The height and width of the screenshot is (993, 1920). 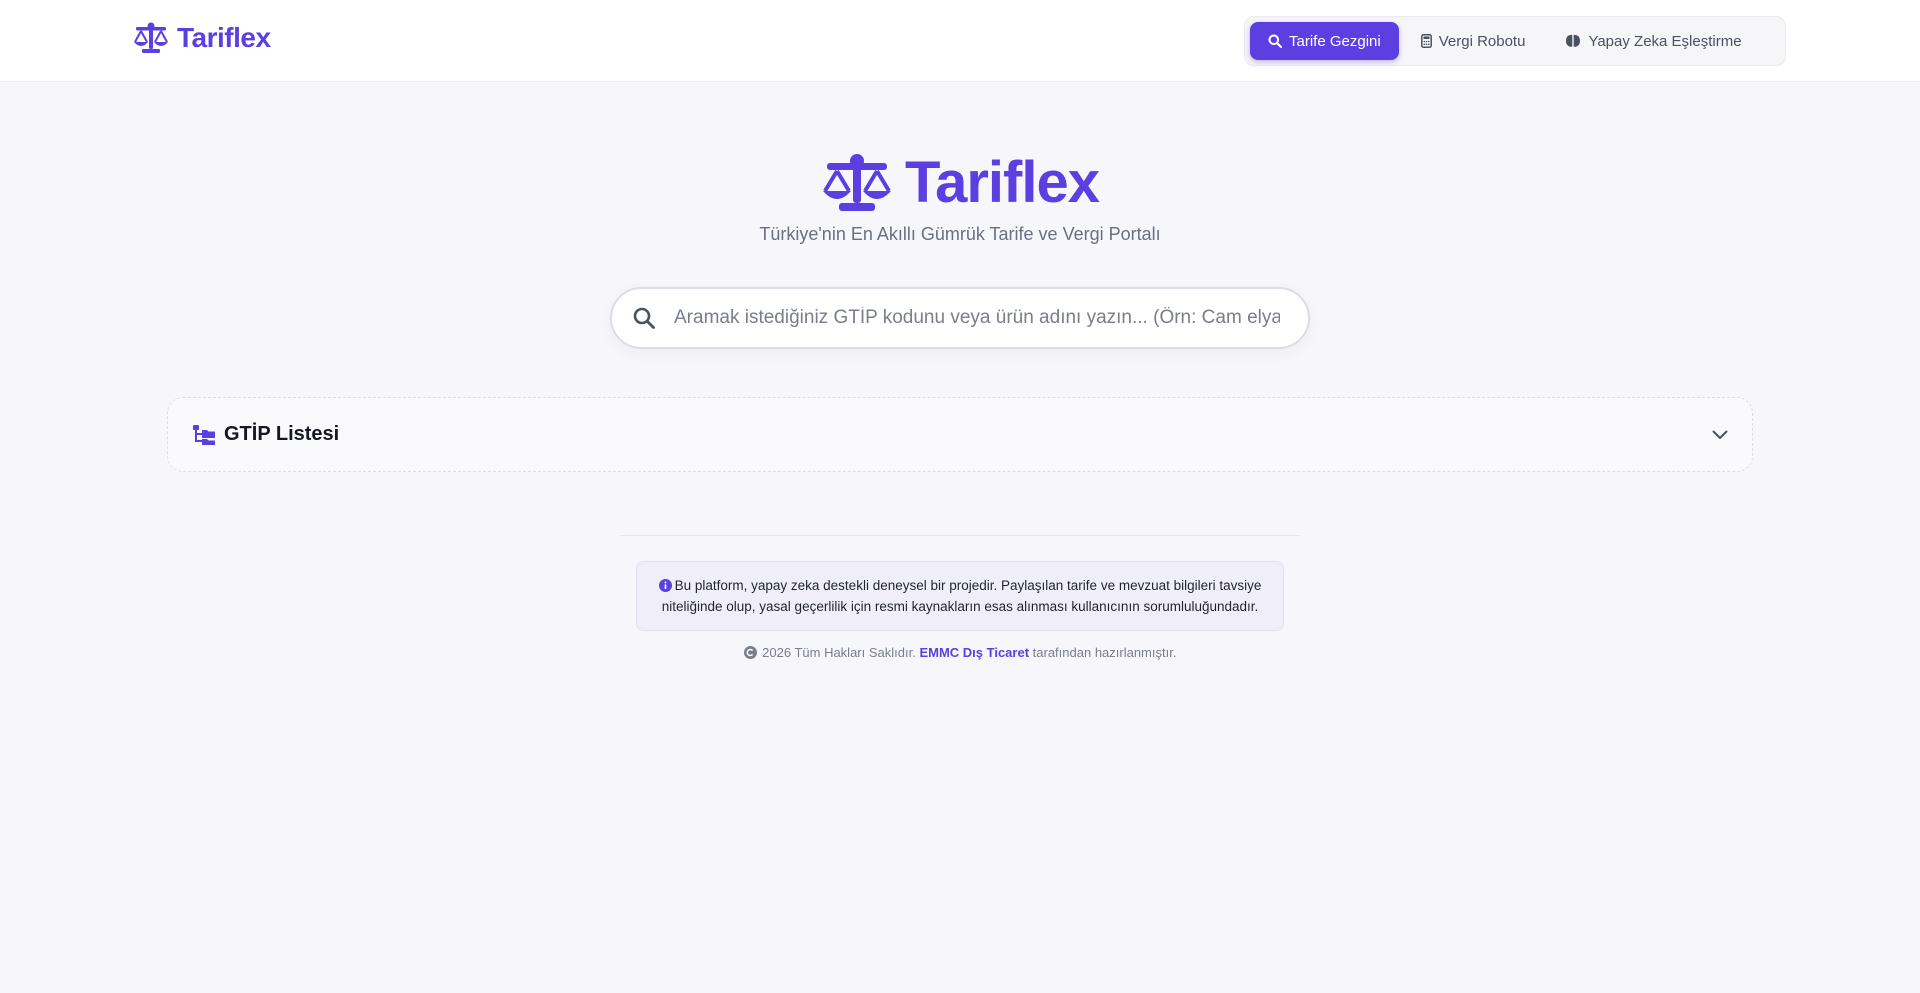 I want to click on brand-logo-link: Tariflex, so click(x=202, y=38).